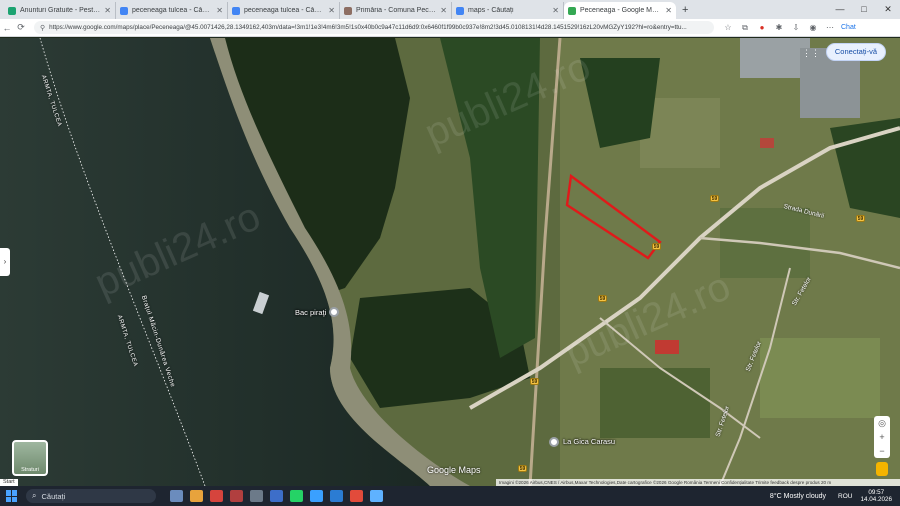  What do you see at coordinates (848, 28) in the screenshot?
I see `copilot-chat-button: Chat` at bounding box center [848, 28].